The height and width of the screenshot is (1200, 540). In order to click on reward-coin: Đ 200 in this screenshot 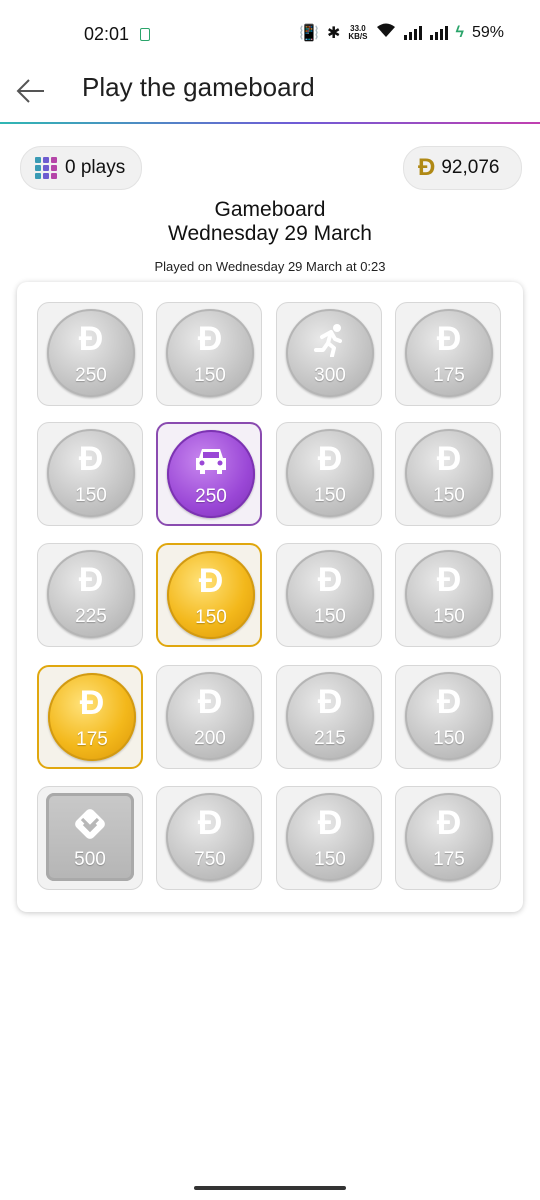, I will do `click(210, 716)`.